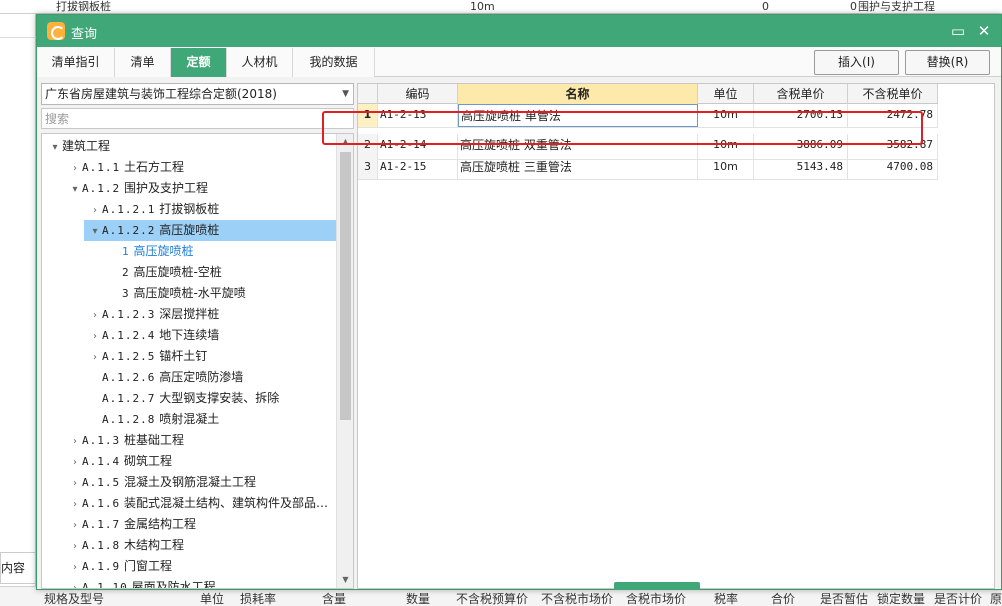 The image size is (1002, 606). I want to click on tree-item: 2 高压旋喷桩-空桩, so click(132, 272).